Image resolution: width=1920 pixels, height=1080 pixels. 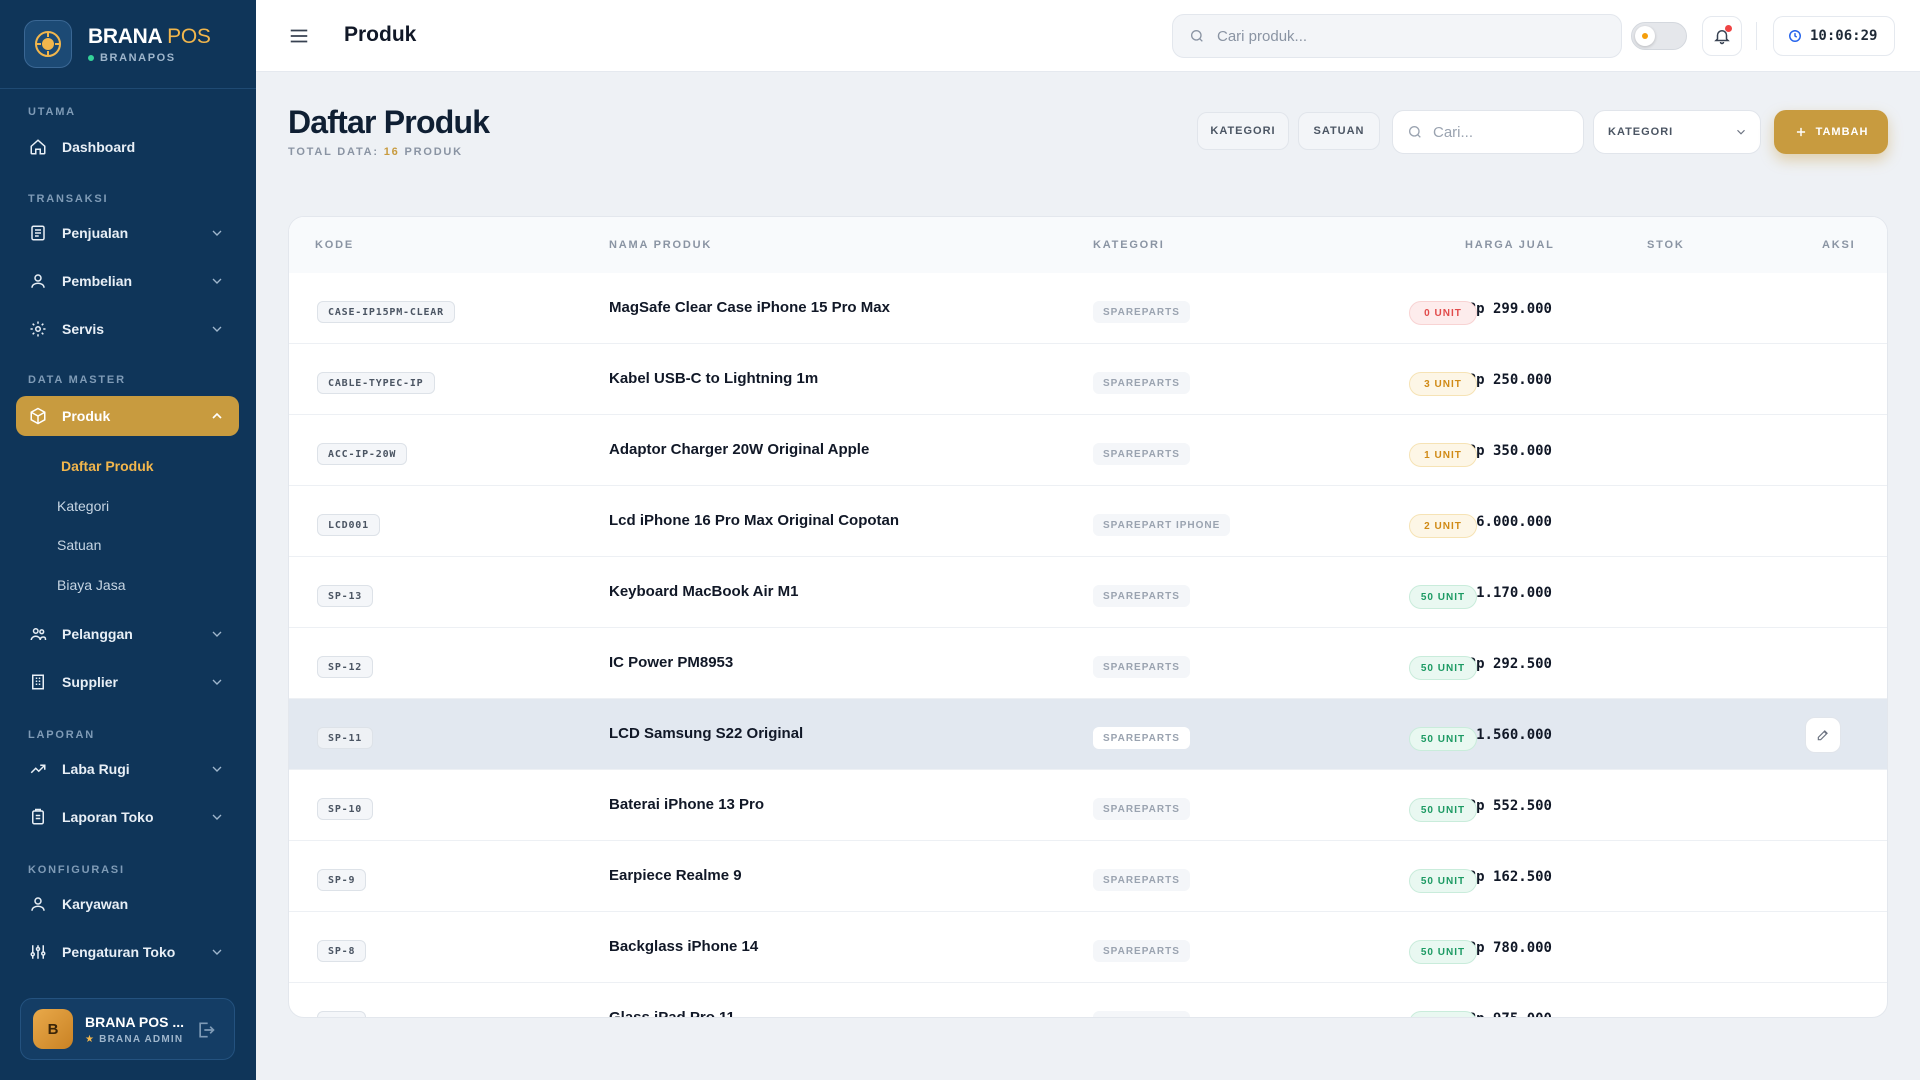 I want to click on sidebar-item-pembelian: Pembelian, so click(x=127, y=281).